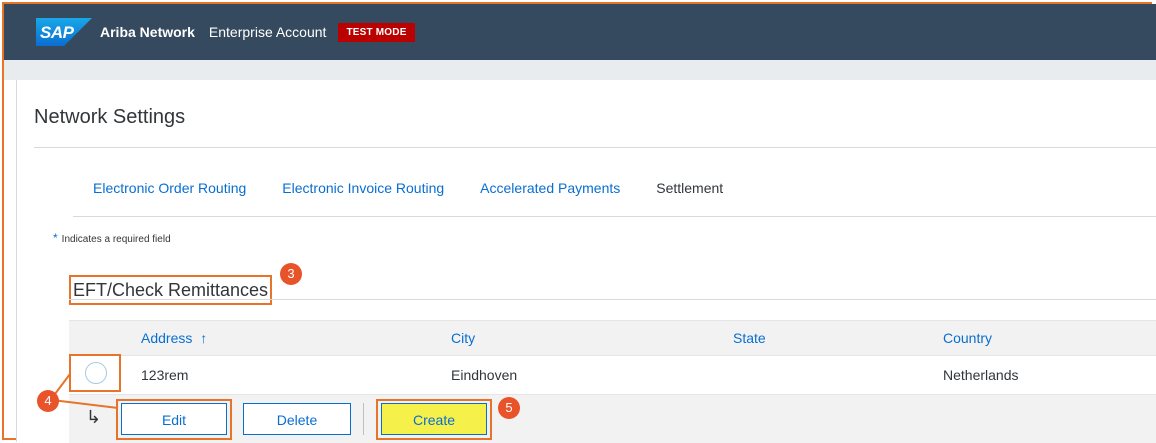 This screenshot has height=443, width=1156. What do you see at coordinates (48, 401) in the screenshot?
I see `annotation-badge-4: 4` at bounding box center [48, 401].